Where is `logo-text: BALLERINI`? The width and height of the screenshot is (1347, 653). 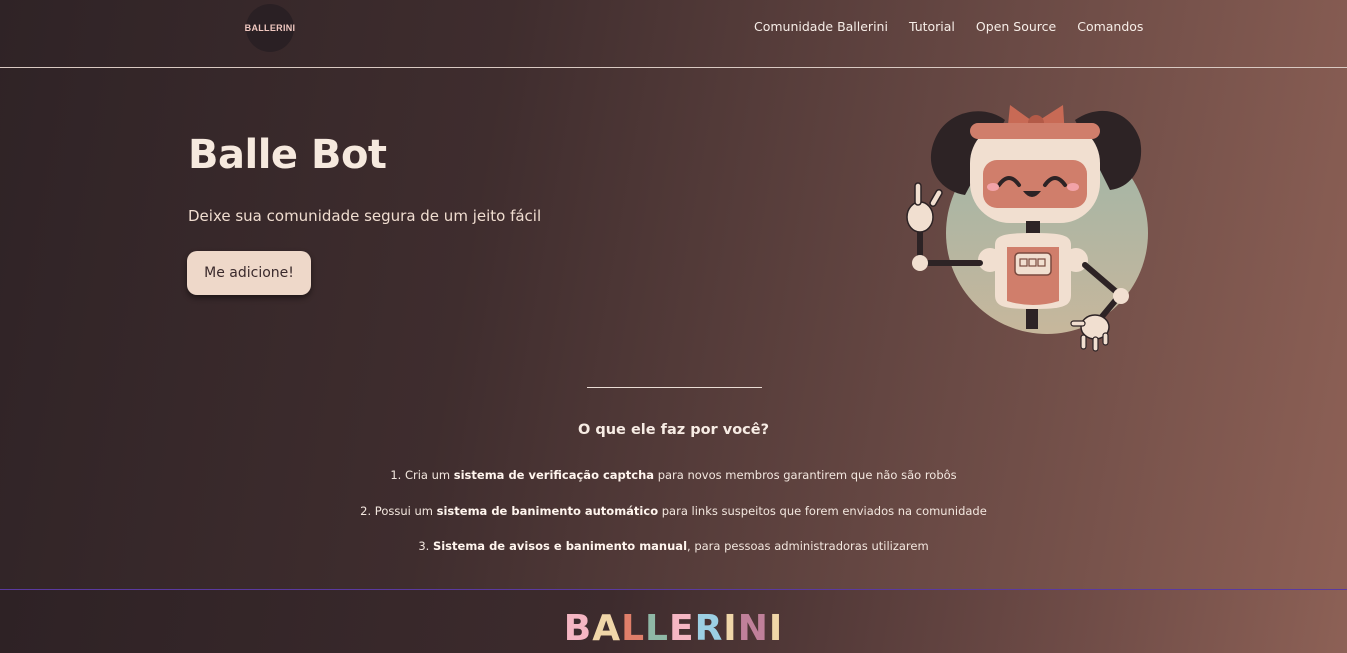
logo-text: BALLERINI is located at coordinates (270, 28).